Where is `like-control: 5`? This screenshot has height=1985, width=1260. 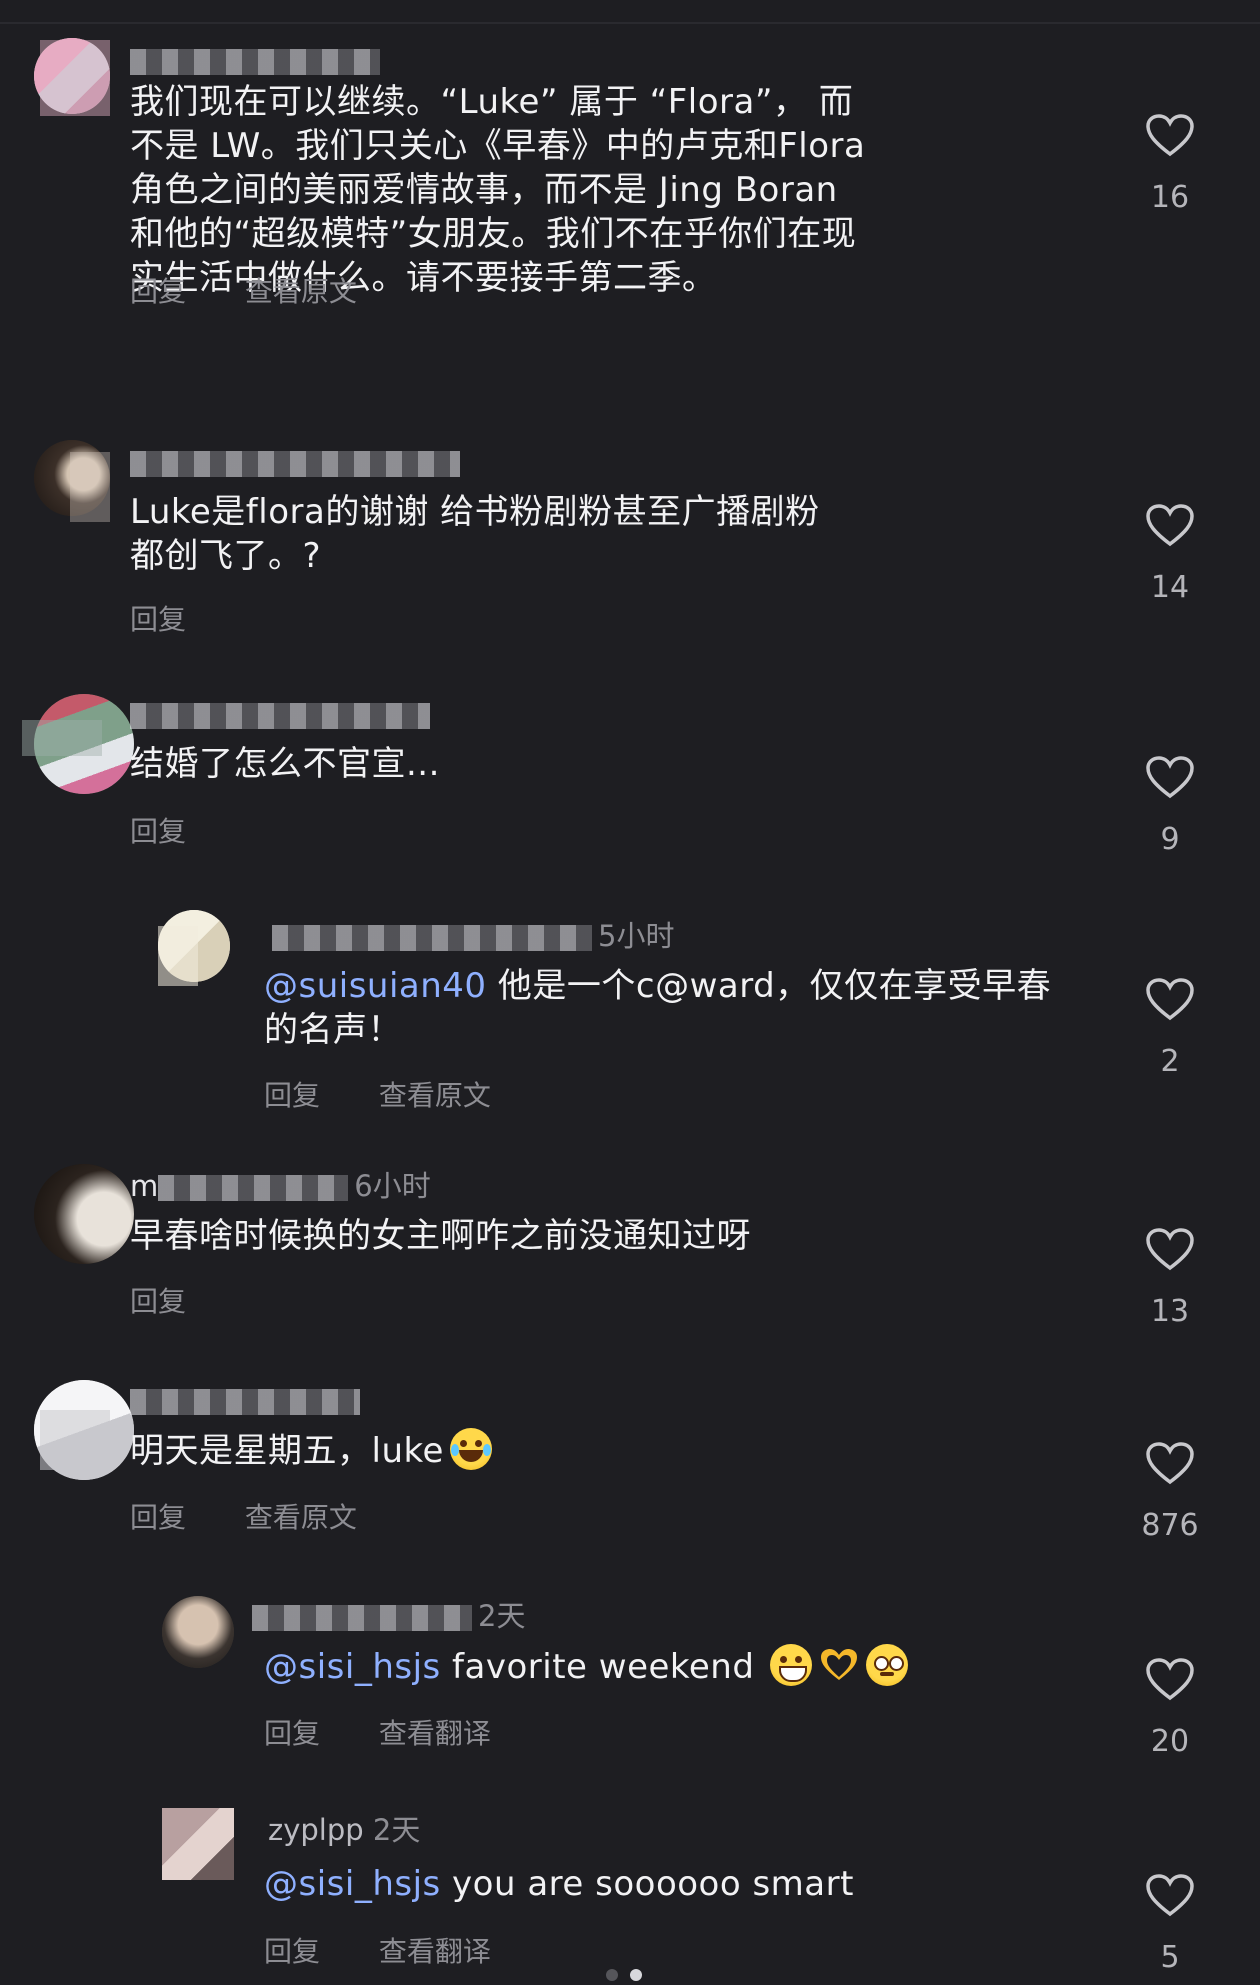
like-control: 5 is located at coordinates (1170, 1923).